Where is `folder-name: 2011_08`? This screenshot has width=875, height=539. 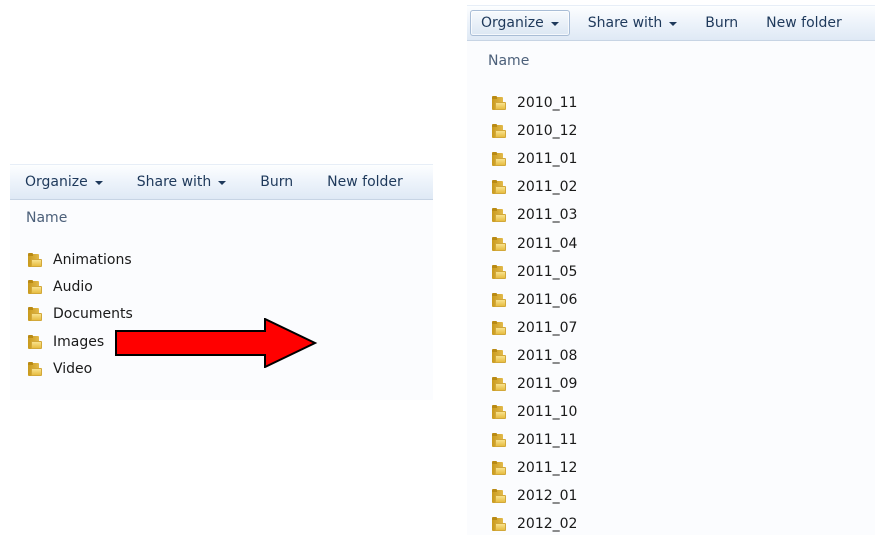
folder-name: 2011_08 is located at coordinates (547, 355).